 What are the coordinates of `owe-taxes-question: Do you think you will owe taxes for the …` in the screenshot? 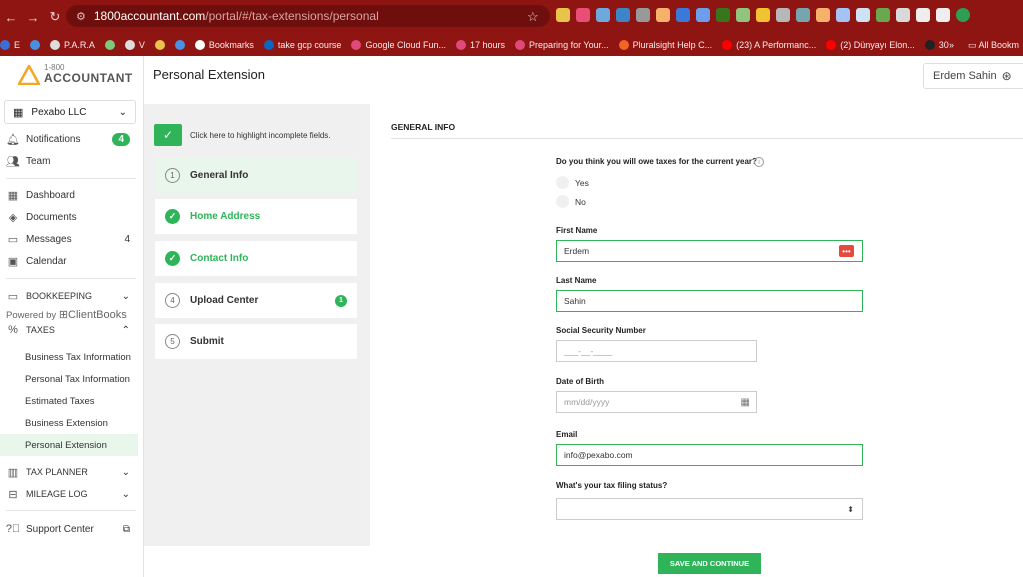 It's located at (656, 161).